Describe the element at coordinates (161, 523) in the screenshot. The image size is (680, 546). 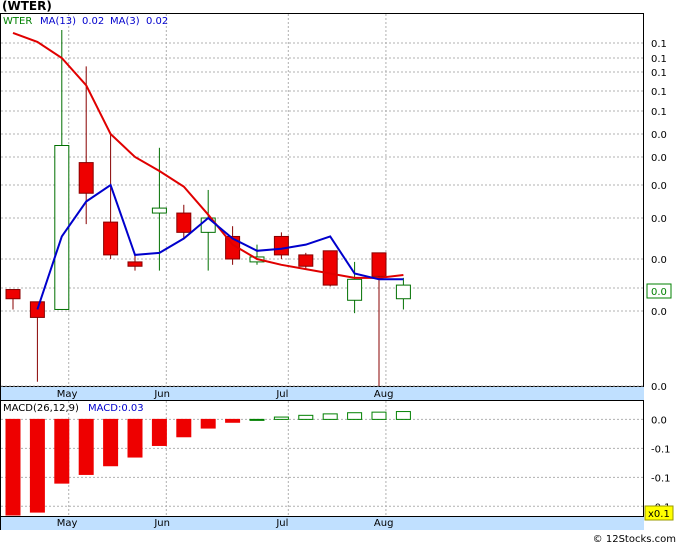
I see `macd-x-tick-label: Jun` at that location.